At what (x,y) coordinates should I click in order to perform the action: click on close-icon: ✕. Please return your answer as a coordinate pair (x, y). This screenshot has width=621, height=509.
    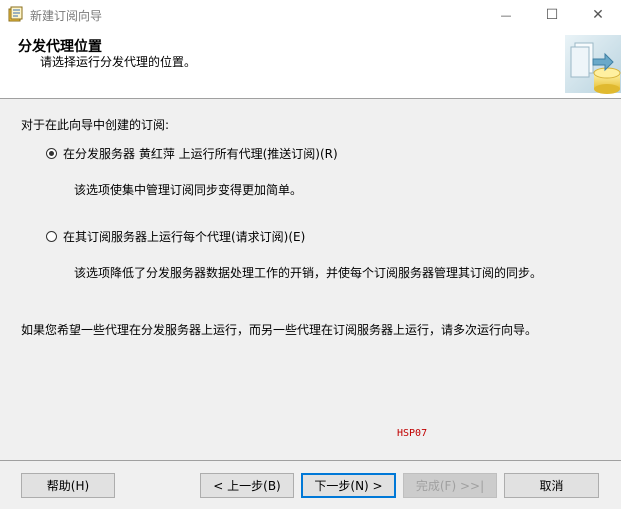
    Looking at the image, I should click on (598, 15).